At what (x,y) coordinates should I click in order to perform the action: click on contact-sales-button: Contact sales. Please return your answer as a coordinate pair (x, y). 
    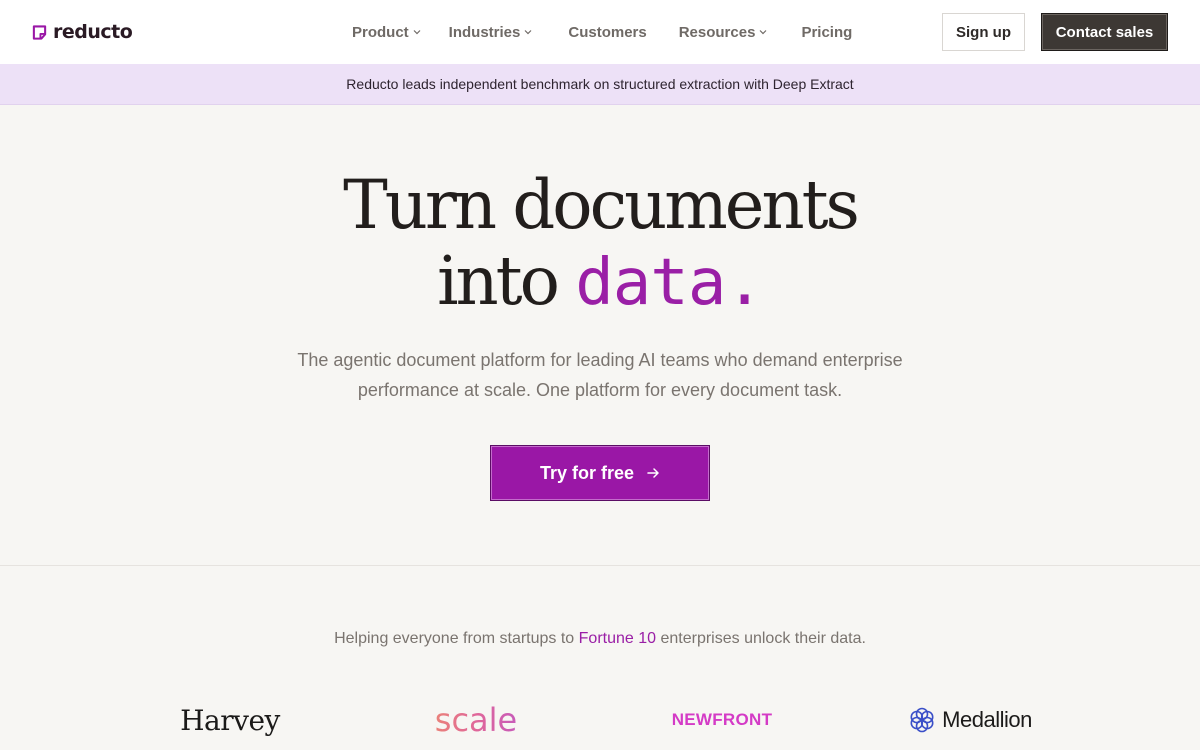
    Looking at the image, I should click on (1104, 32).